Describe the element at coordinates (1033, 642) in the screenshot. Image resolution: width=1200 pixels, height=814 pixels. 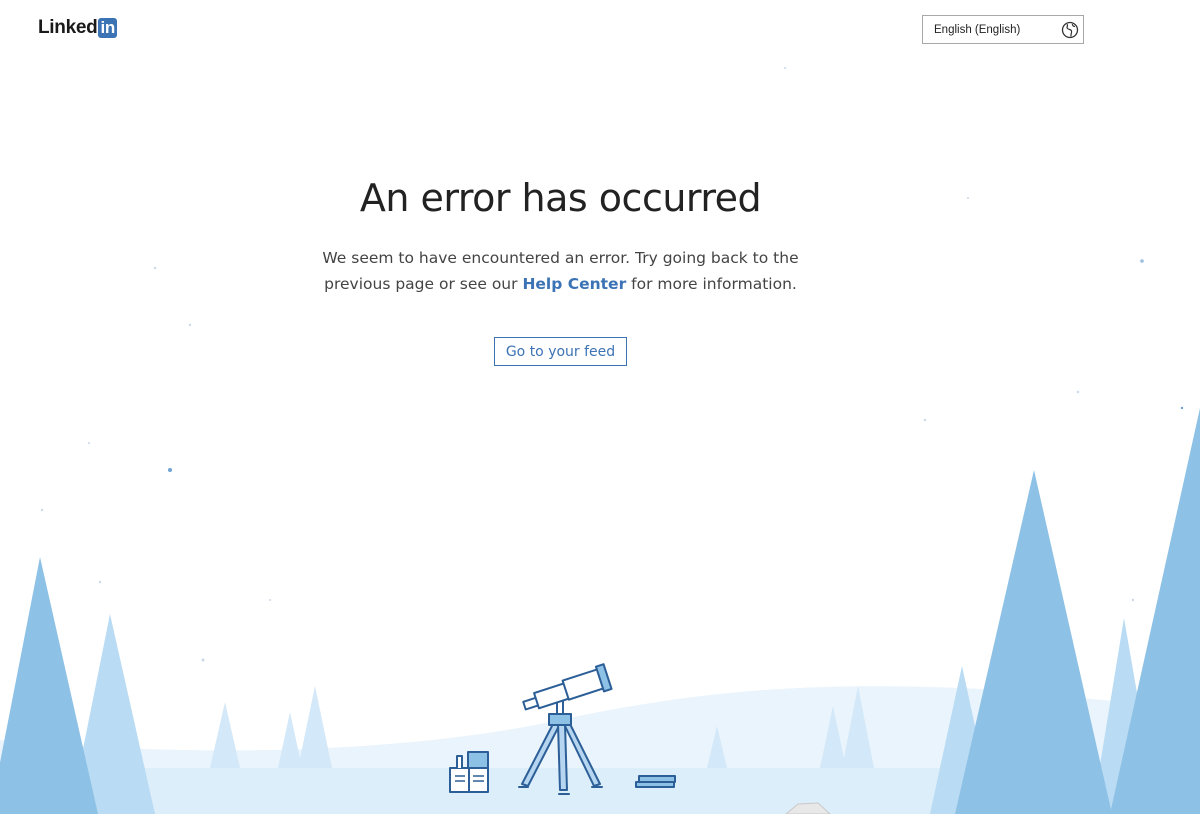
I see `tree-right-big` at that location.